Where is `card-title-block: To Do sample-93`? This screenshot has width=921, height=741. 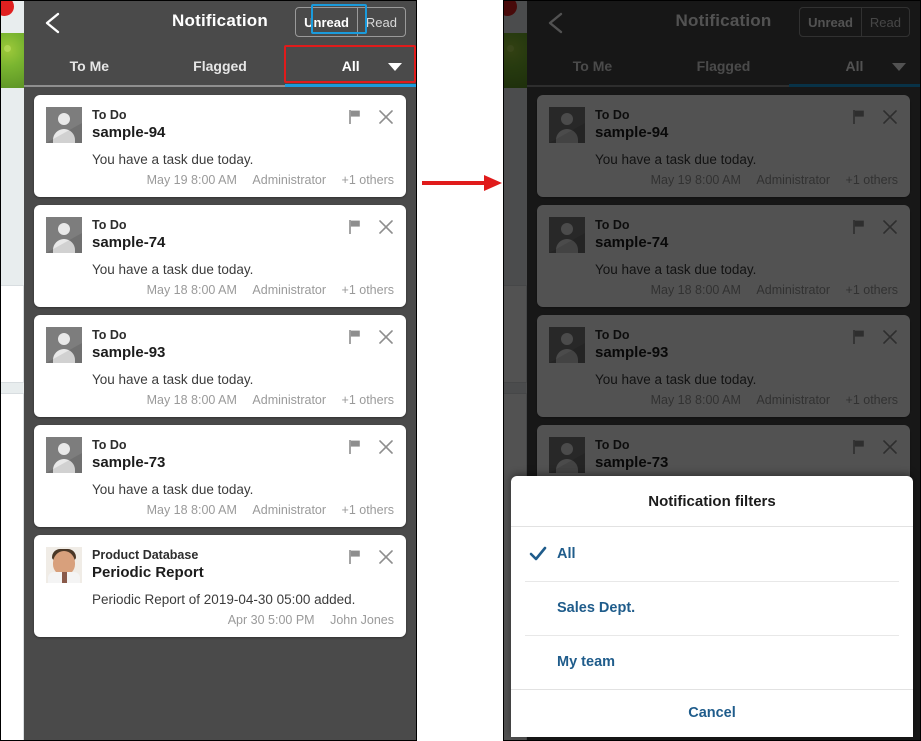
card-title-block: To Do sample-93 is located at coordinates (220, 345).